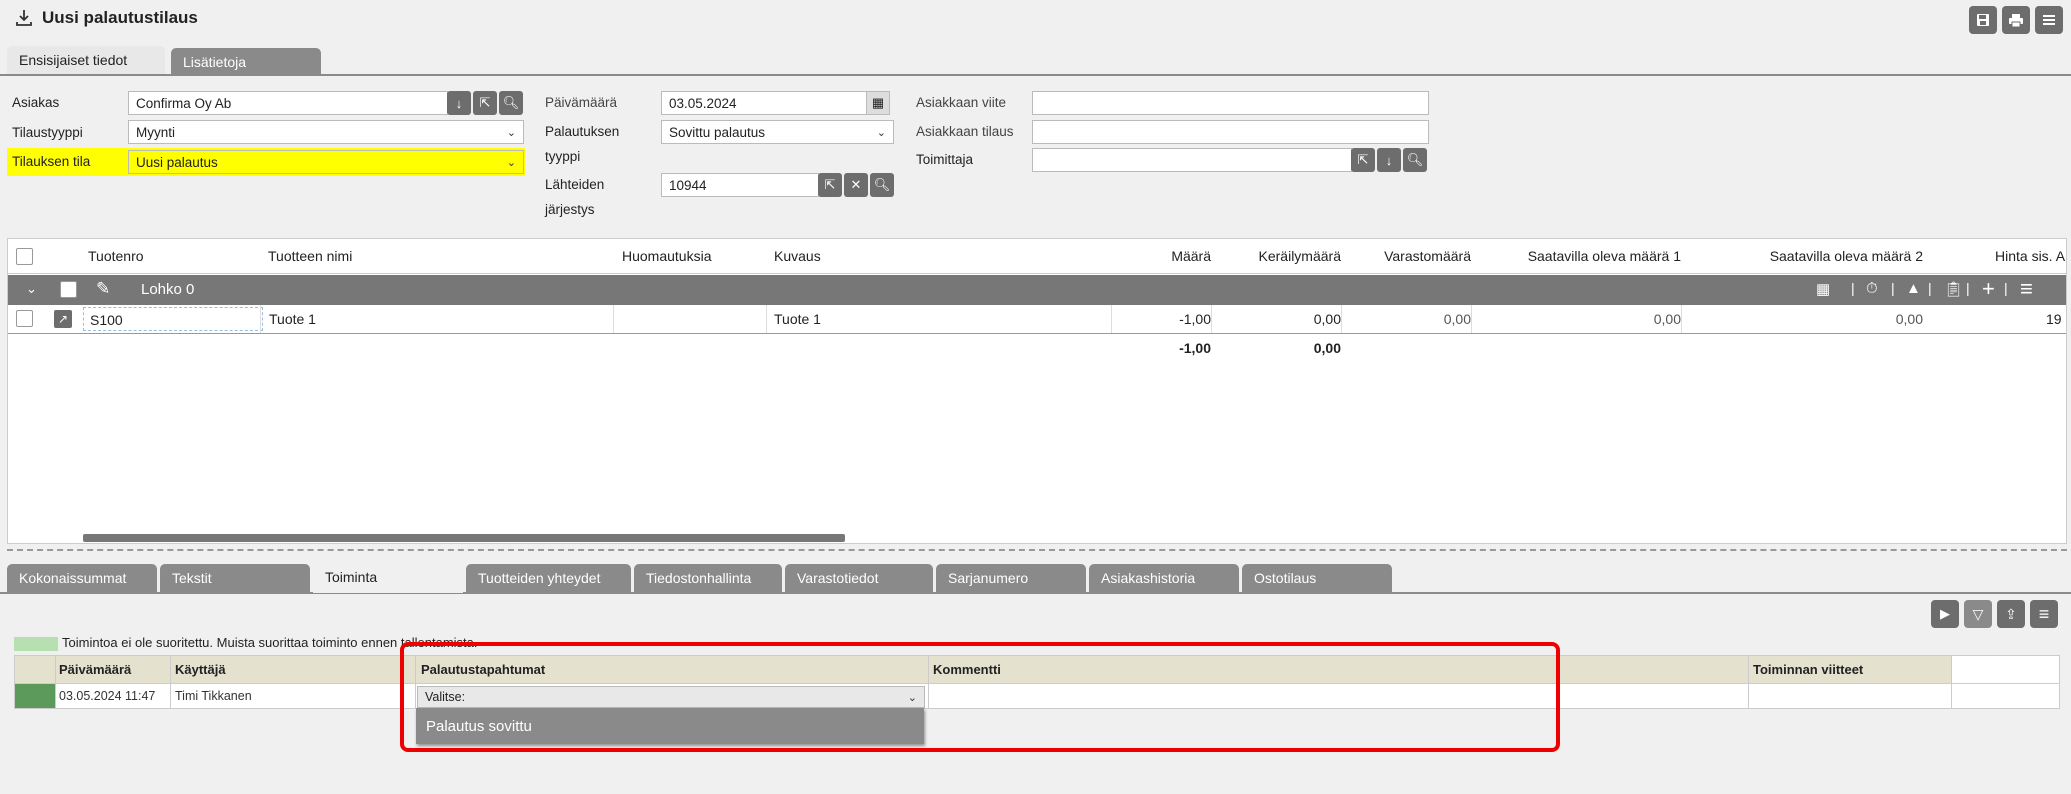  Describe the element at coordinates (1037, 290) in the screenshot. I see `group-row: ⌄ ✎ Lohko 0 ▦ | ⏱ | ▲ | 📋︎ | + | ≡` at that location.